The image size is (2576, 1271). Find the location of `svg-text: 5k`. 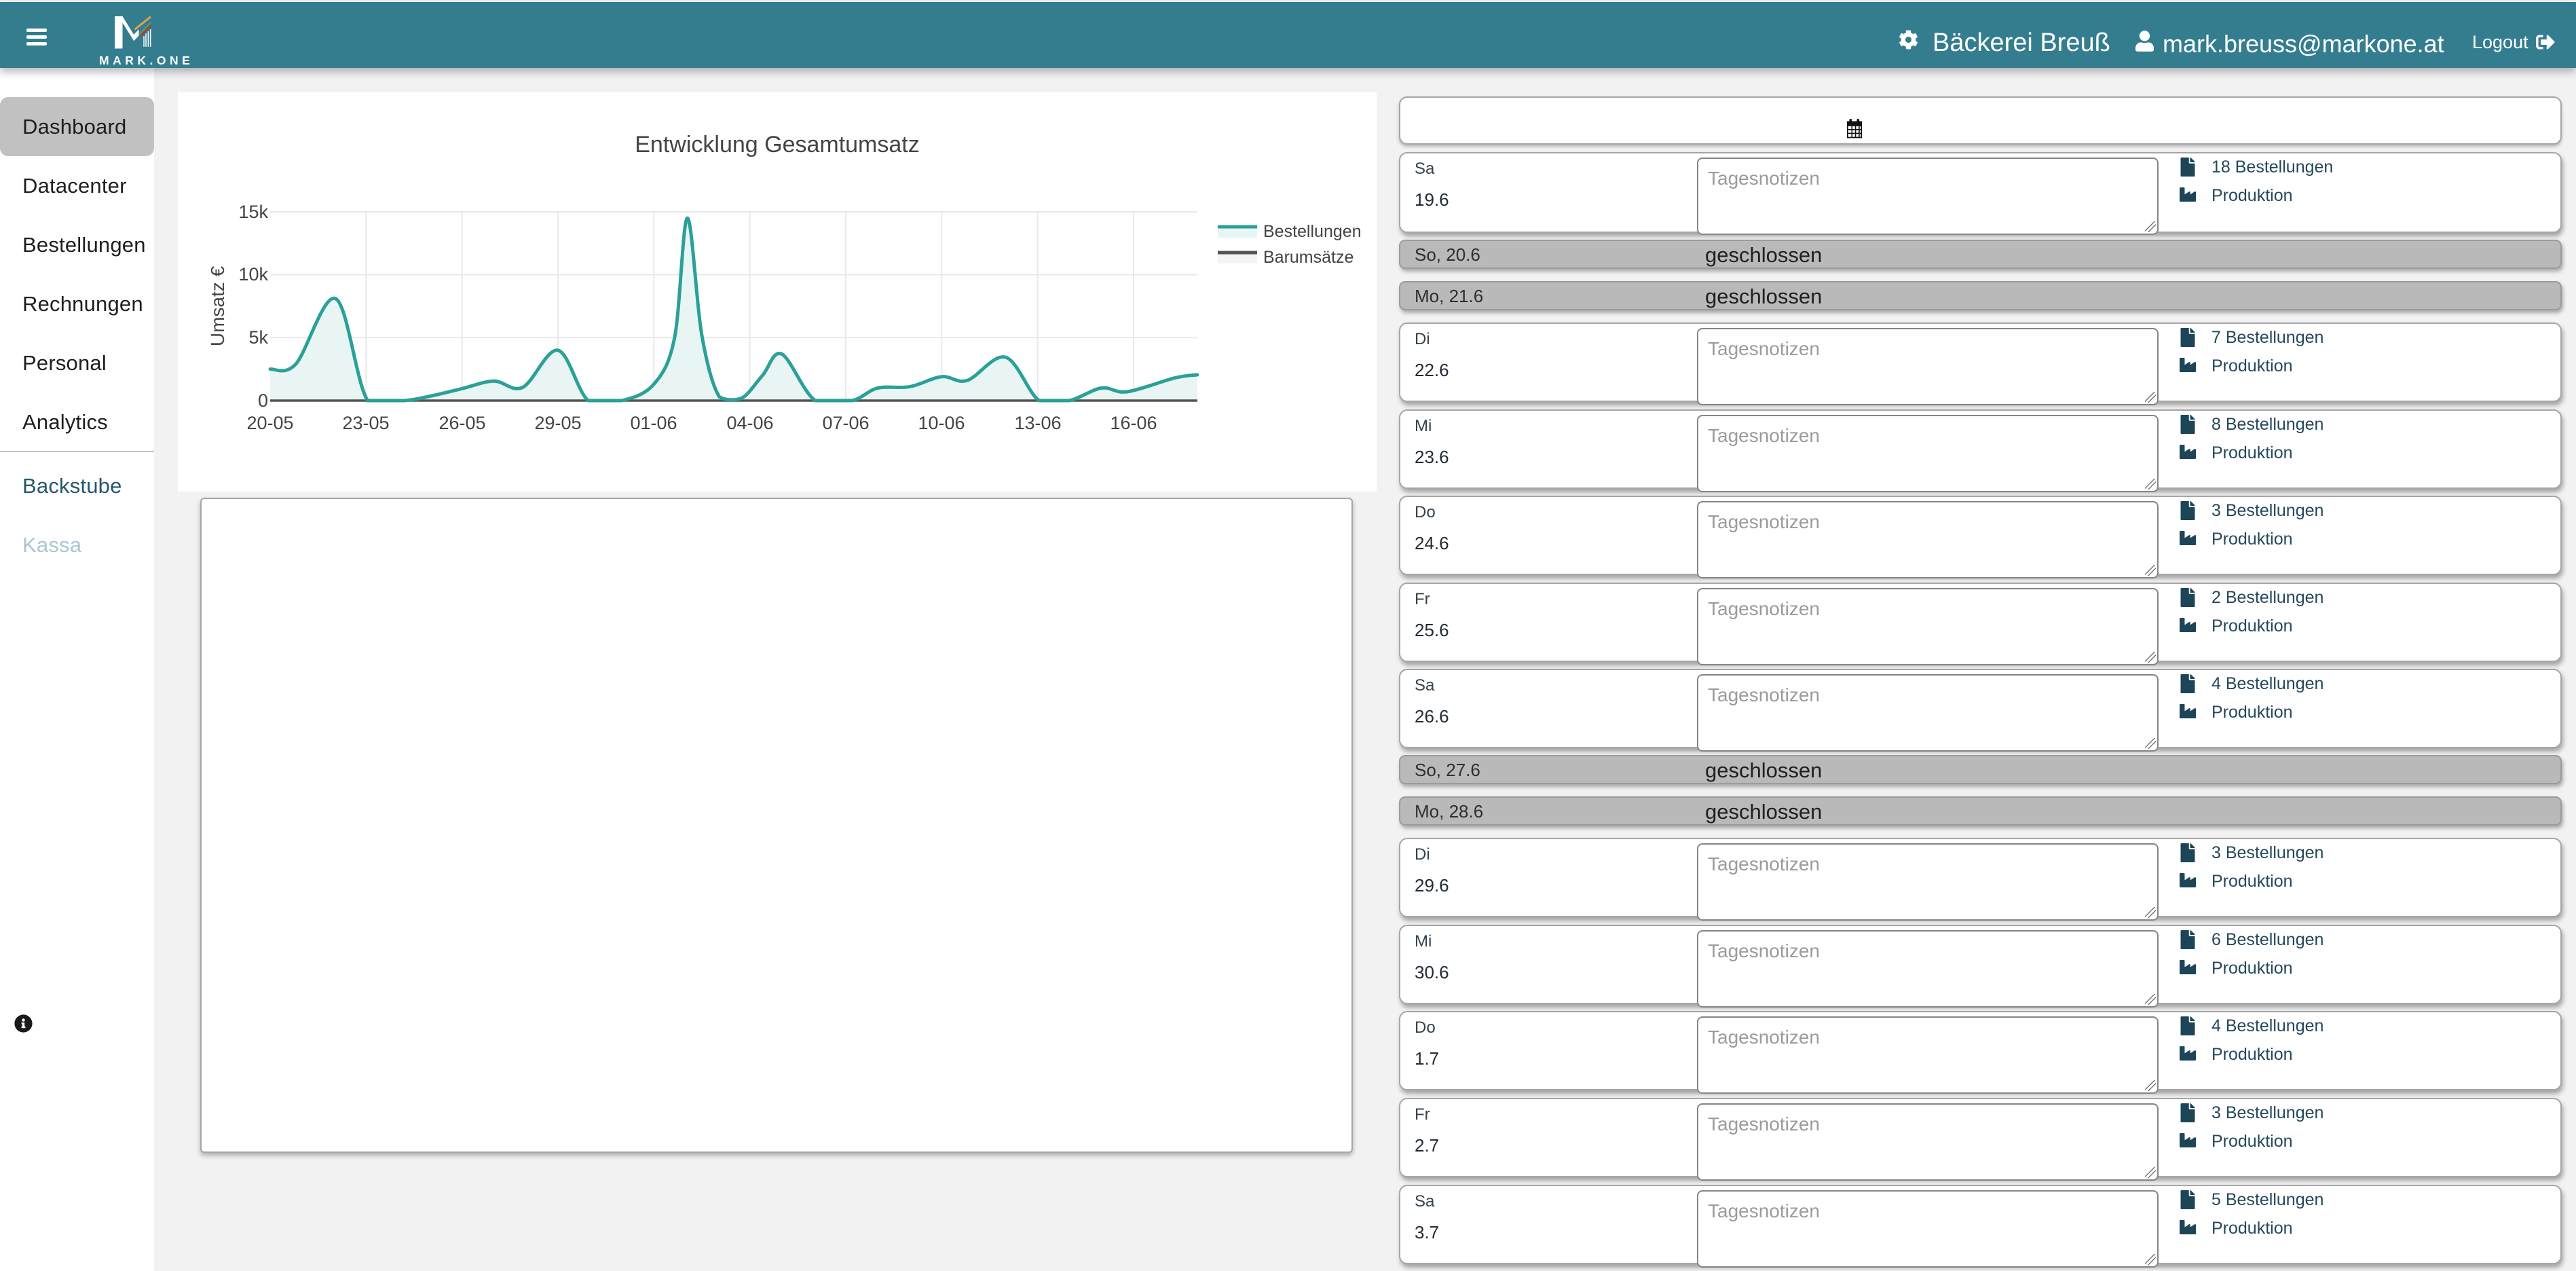

svg-text: 5k is located at coordinates (258, 338).